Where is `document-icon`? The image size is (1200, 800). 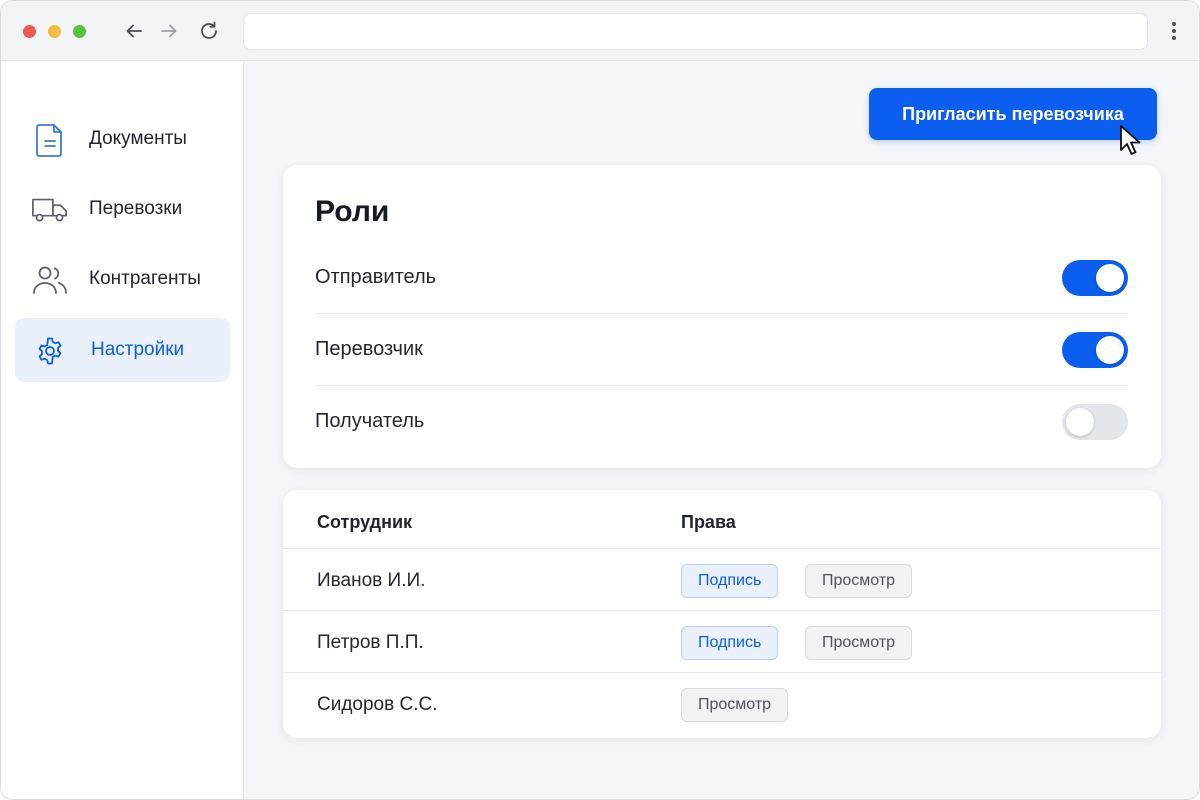
document-icon is located at coordinates (50, 140).